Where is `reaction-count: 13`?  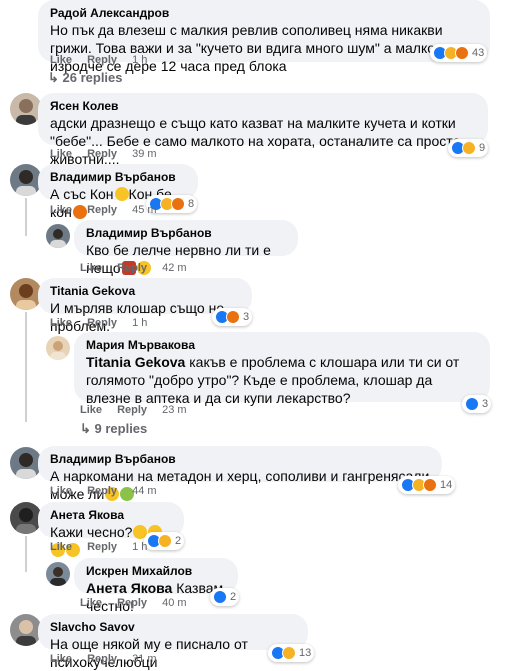
reaction-count: 13 is located at coordinates (305, 653).